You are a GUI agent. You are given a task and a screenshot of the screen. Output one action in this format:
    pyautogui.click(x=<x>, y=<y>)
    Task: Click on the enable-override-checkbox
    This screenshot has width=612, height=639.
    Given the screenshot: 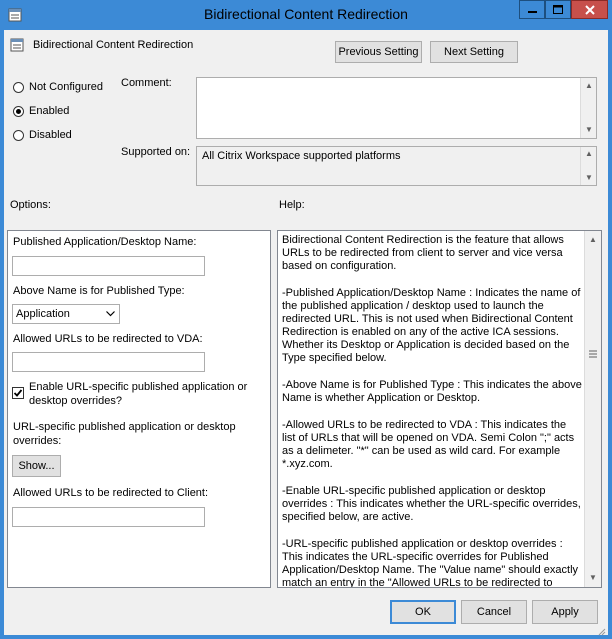 What is the action you would take?
    pyautogui.click(x=18, y=393)
    